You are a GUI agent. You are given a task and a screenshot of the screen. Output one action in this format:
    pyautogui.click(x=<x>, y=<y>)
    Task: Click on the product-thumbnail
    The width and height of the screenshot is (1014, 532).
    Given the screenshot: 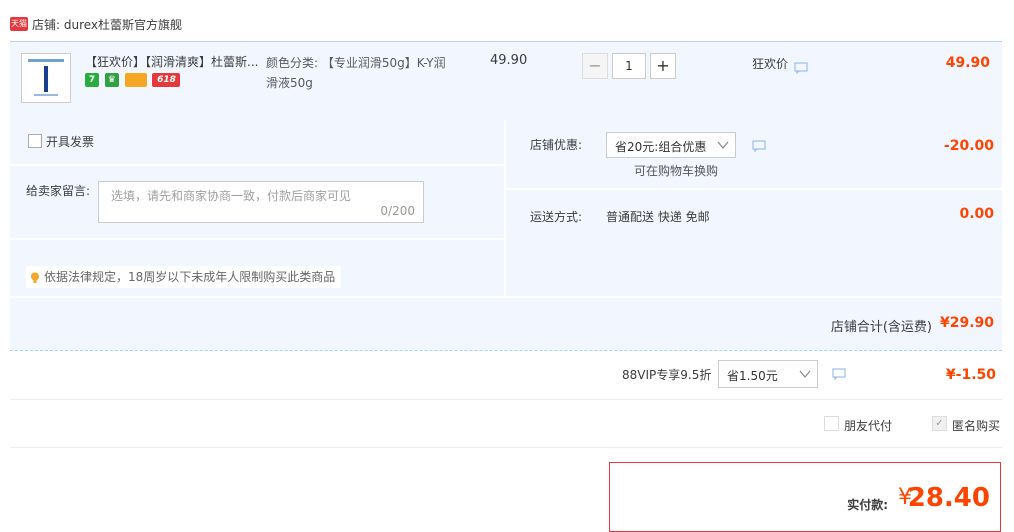 What is the action you would take?
    pyautogui.click(x=46, y=78)
    